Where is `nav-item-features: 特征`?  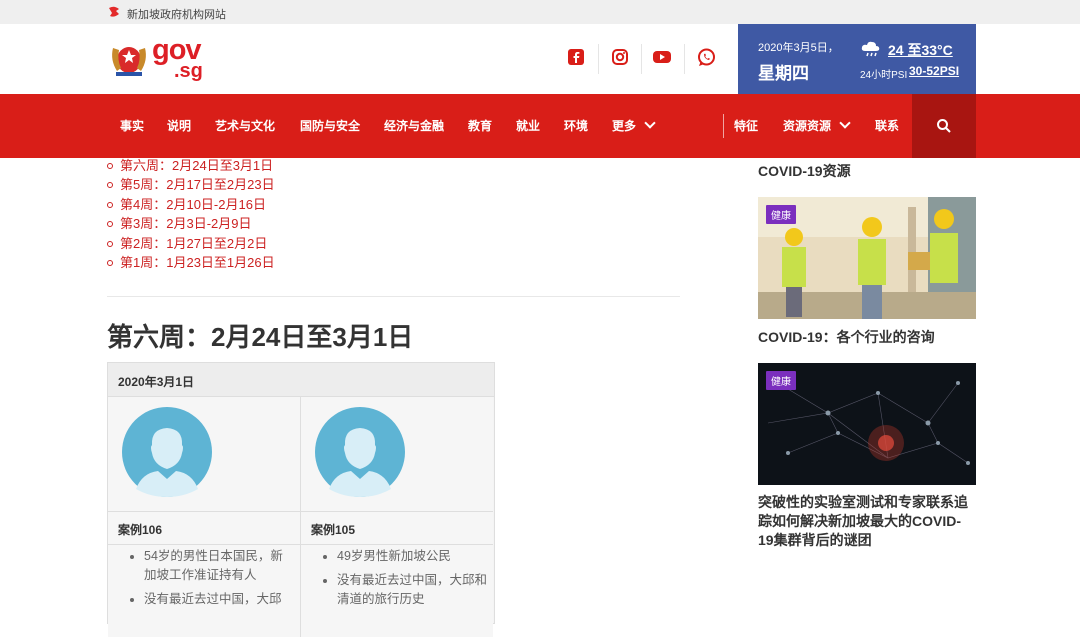
nav-item-features: 特征 is located at coordinates (746, 126).